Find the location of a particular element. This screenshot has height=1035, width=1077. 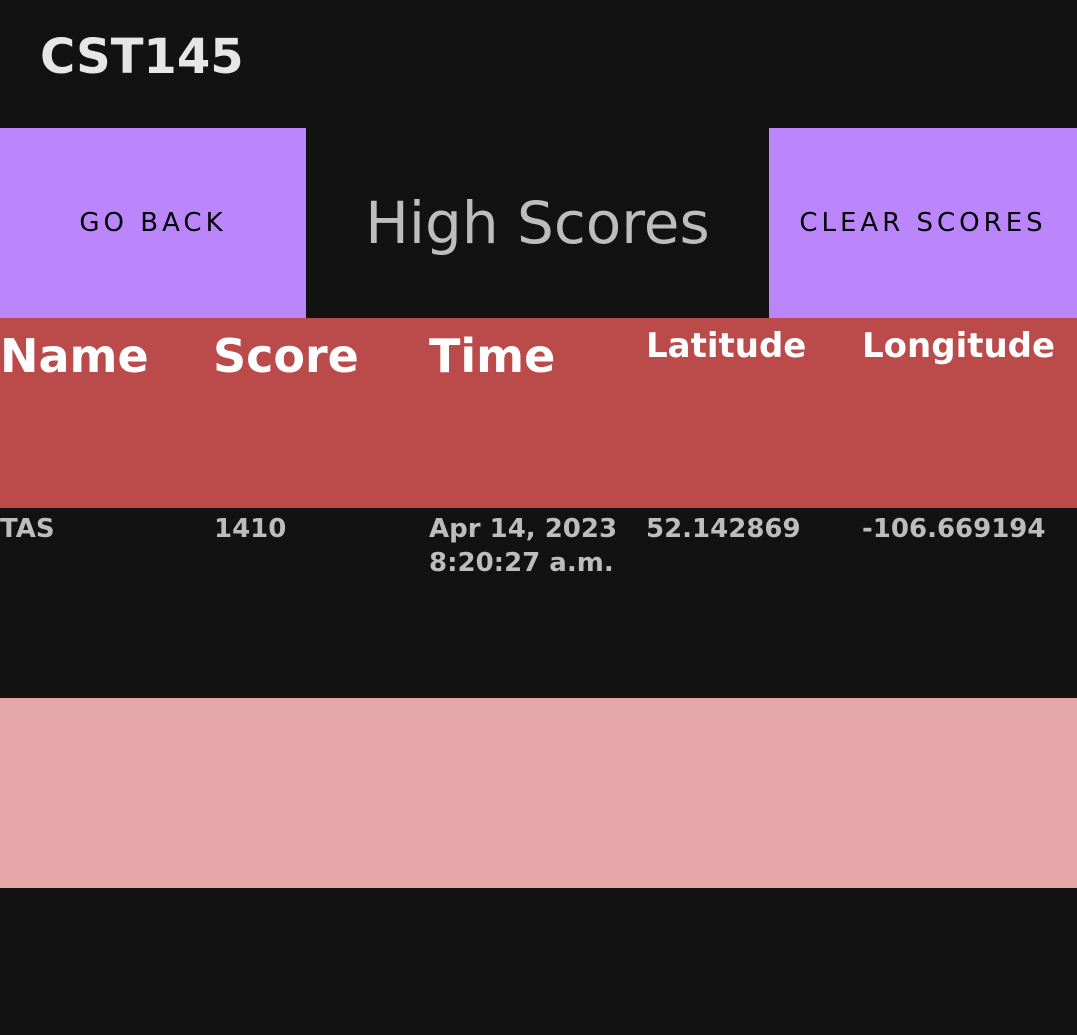

column-header-time: Time is located at coordinates (492, 356).